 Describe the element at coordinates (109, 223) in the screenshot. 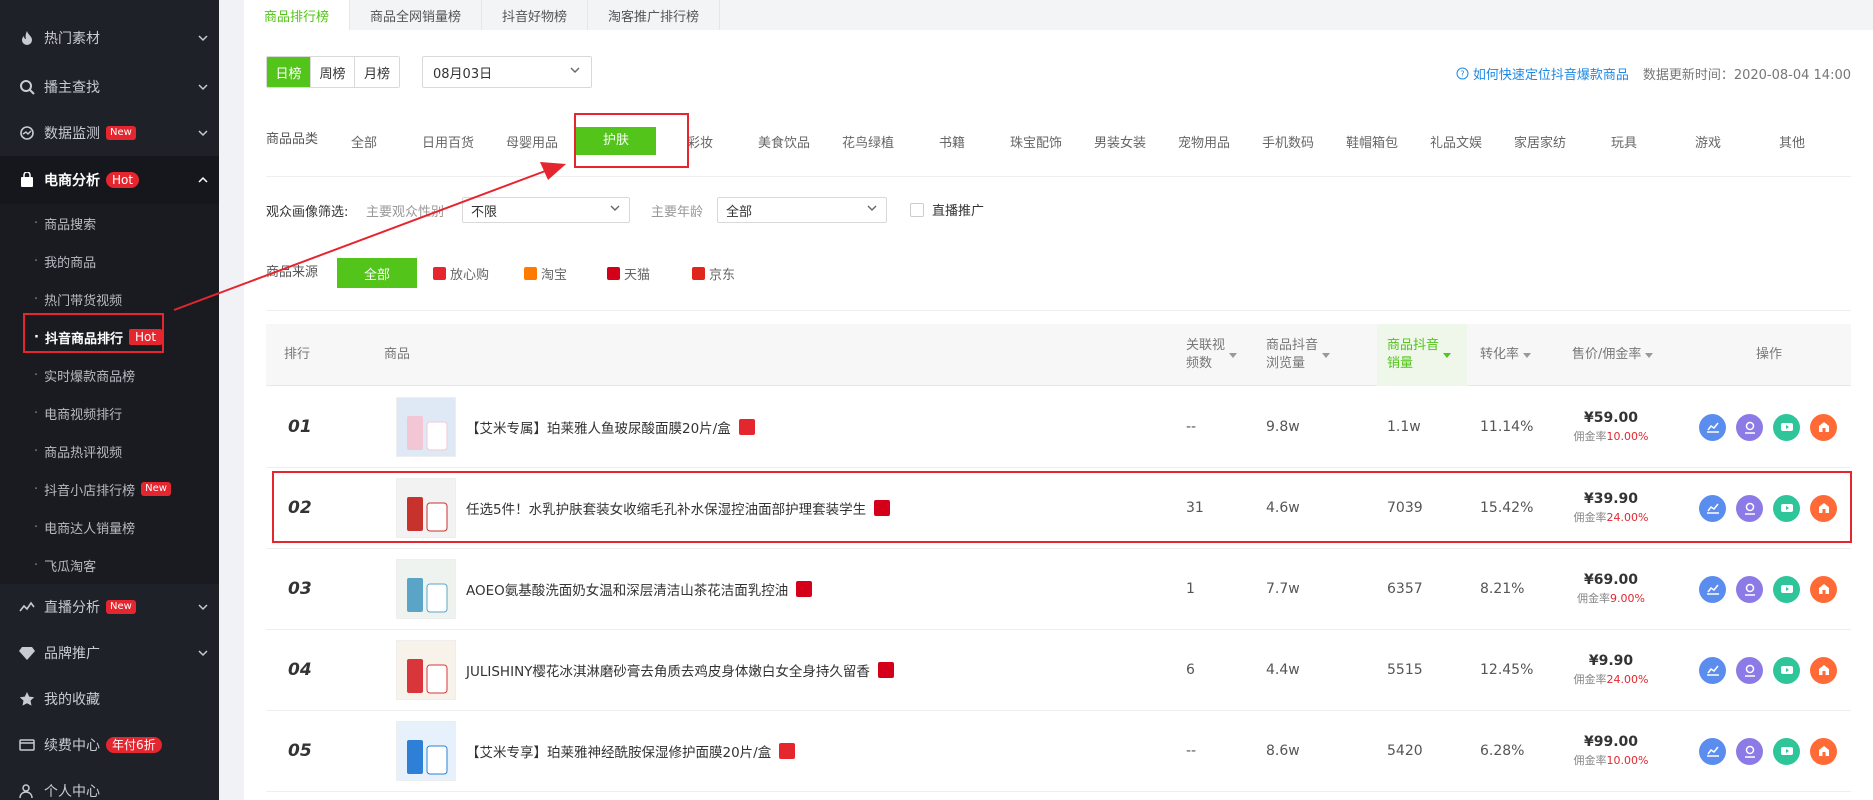

I see `submenu-product-search: · 商品搜索` at that location.